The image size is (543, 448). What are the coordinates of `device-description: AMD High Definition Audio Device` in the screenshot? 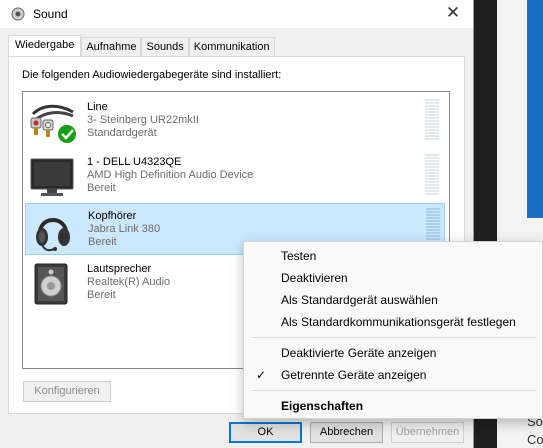 It's located at (170, 175).